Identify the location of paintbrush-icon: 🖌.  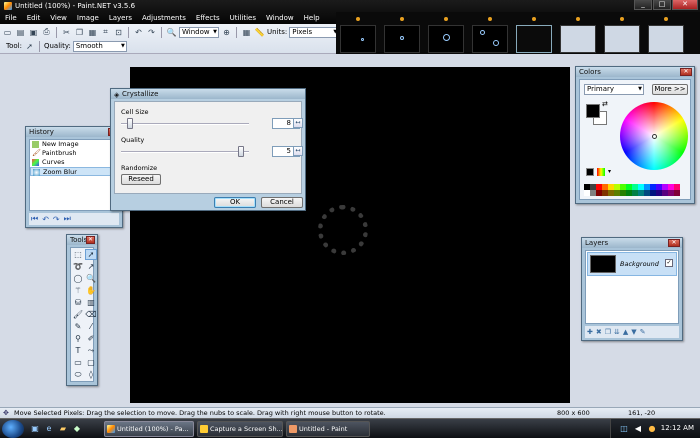
(78, 314).